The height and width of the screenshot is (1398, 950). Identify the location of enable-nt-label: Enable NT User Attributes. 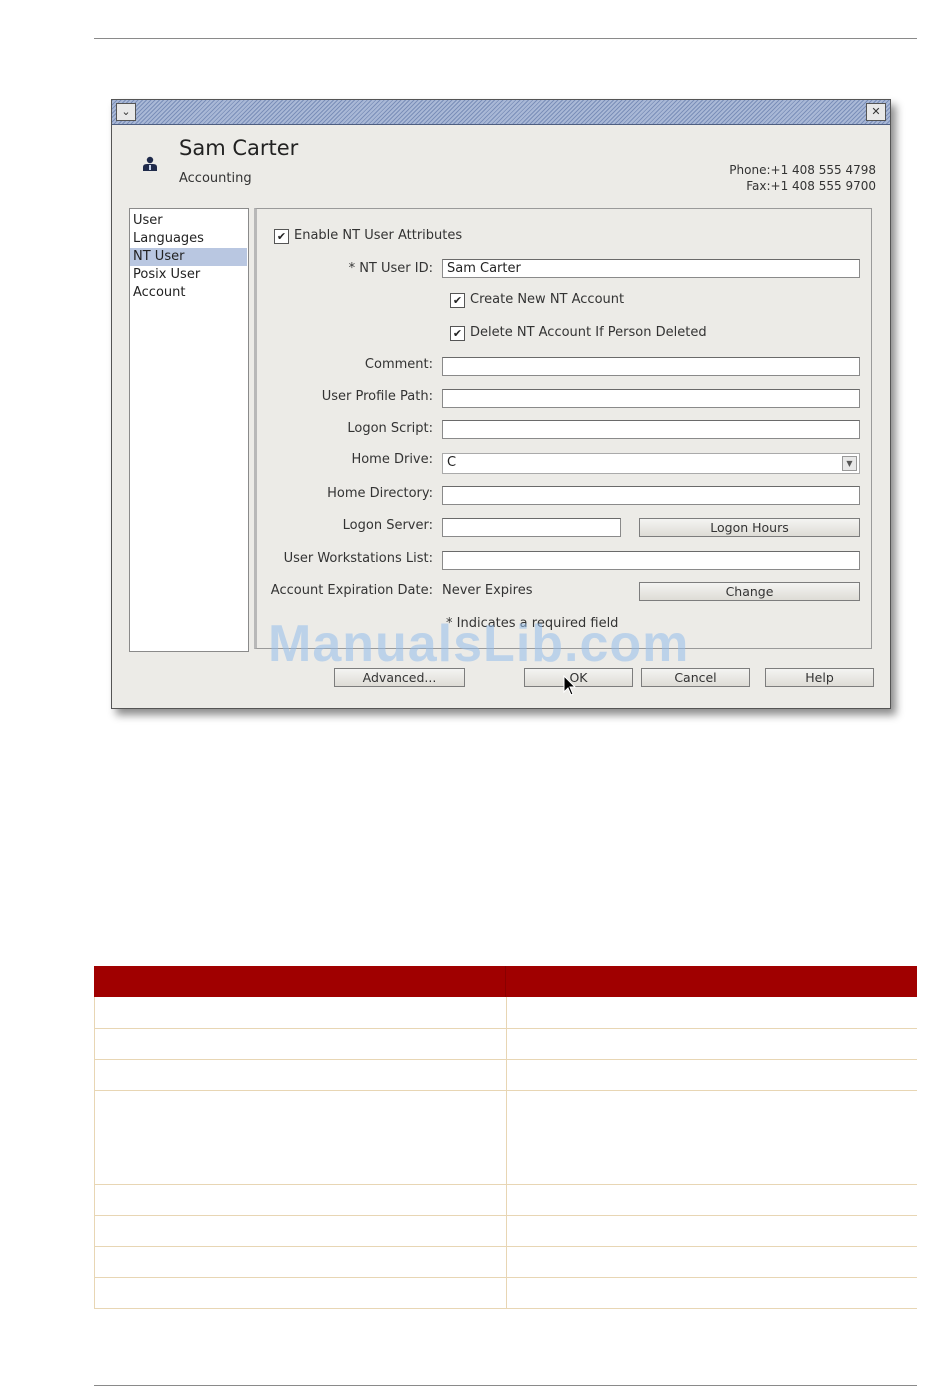
(378, 235).